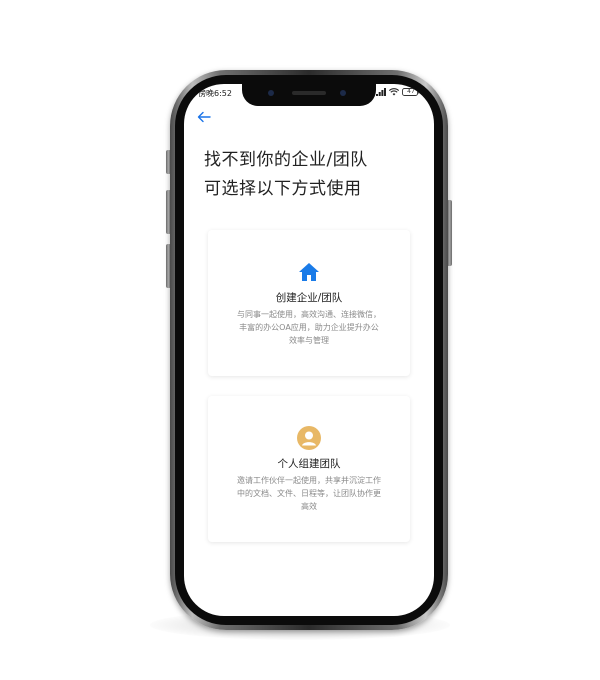  Describe the element at coordinates (309, 298) in the screenshot. I see `card-title: 创建企业/团队` at that location.